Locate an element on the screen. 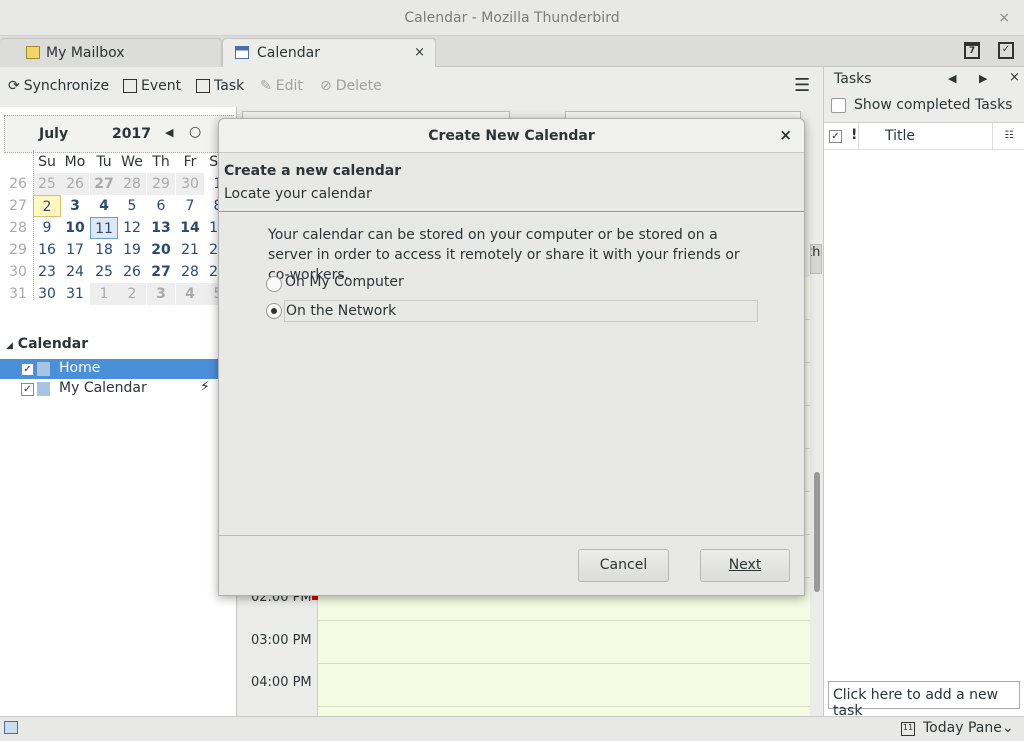  day-cell: 19 is located at coordinates (132, 250).